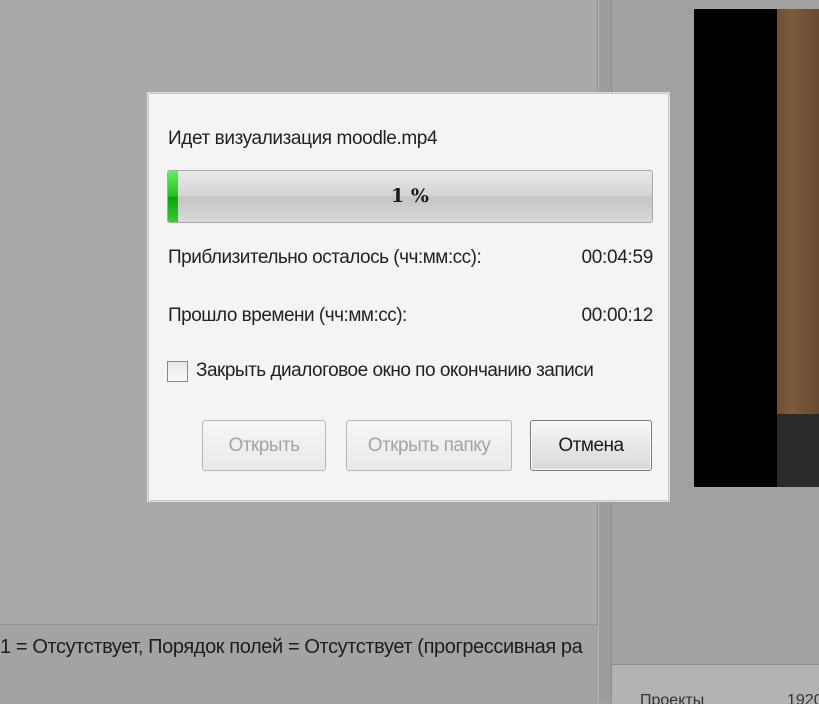 The height and width of the screenshot is (704, 819). What do you see at coordinates (672, 698) in the screenshot?
I see `project-label: Проекты` at bounding box center [672, 698].